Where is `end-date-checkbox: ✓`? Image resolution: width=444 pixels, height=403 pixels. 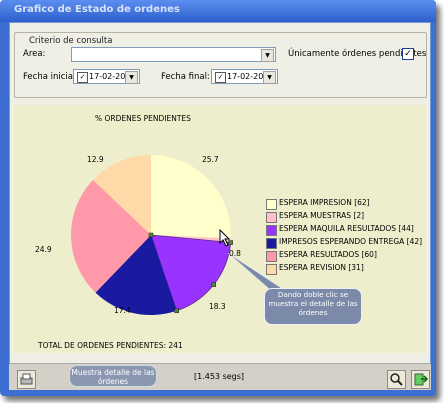 end-date-checkbox: ✓ is located at coordinates (220, 77).